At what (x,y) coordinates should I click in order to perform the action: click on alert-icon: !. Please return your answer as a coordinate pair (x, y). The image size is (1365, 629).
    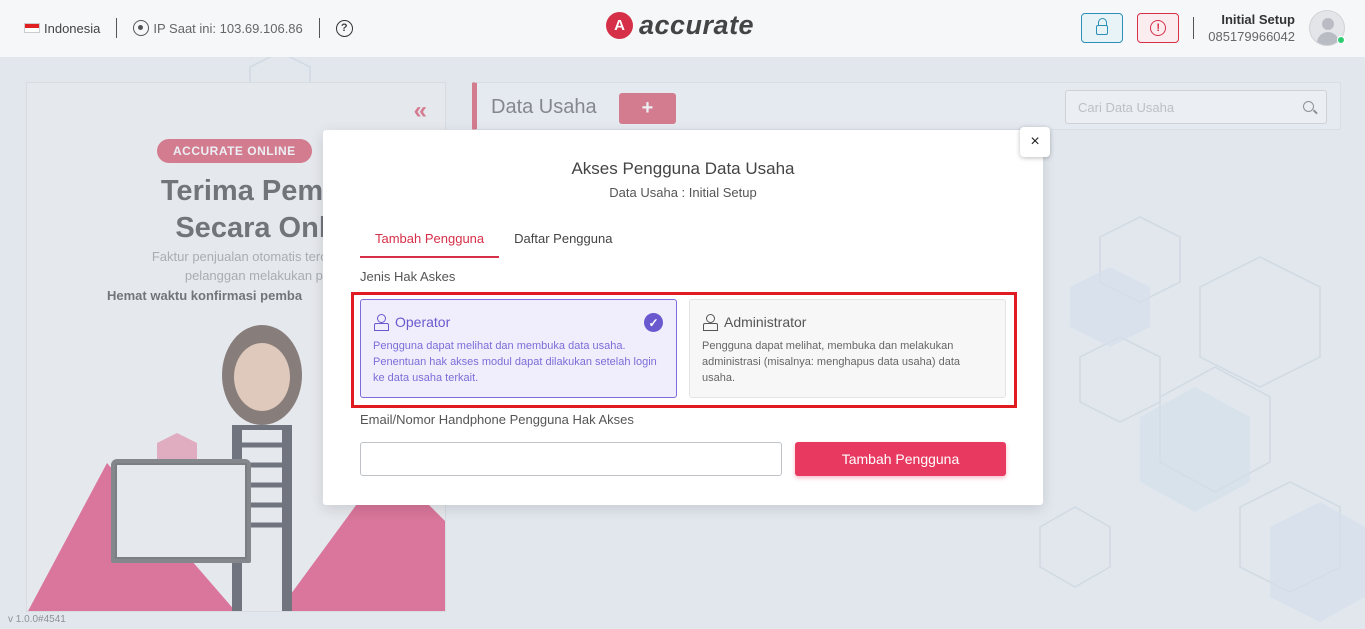
    Looking at the image, I should click on (1158, 28).